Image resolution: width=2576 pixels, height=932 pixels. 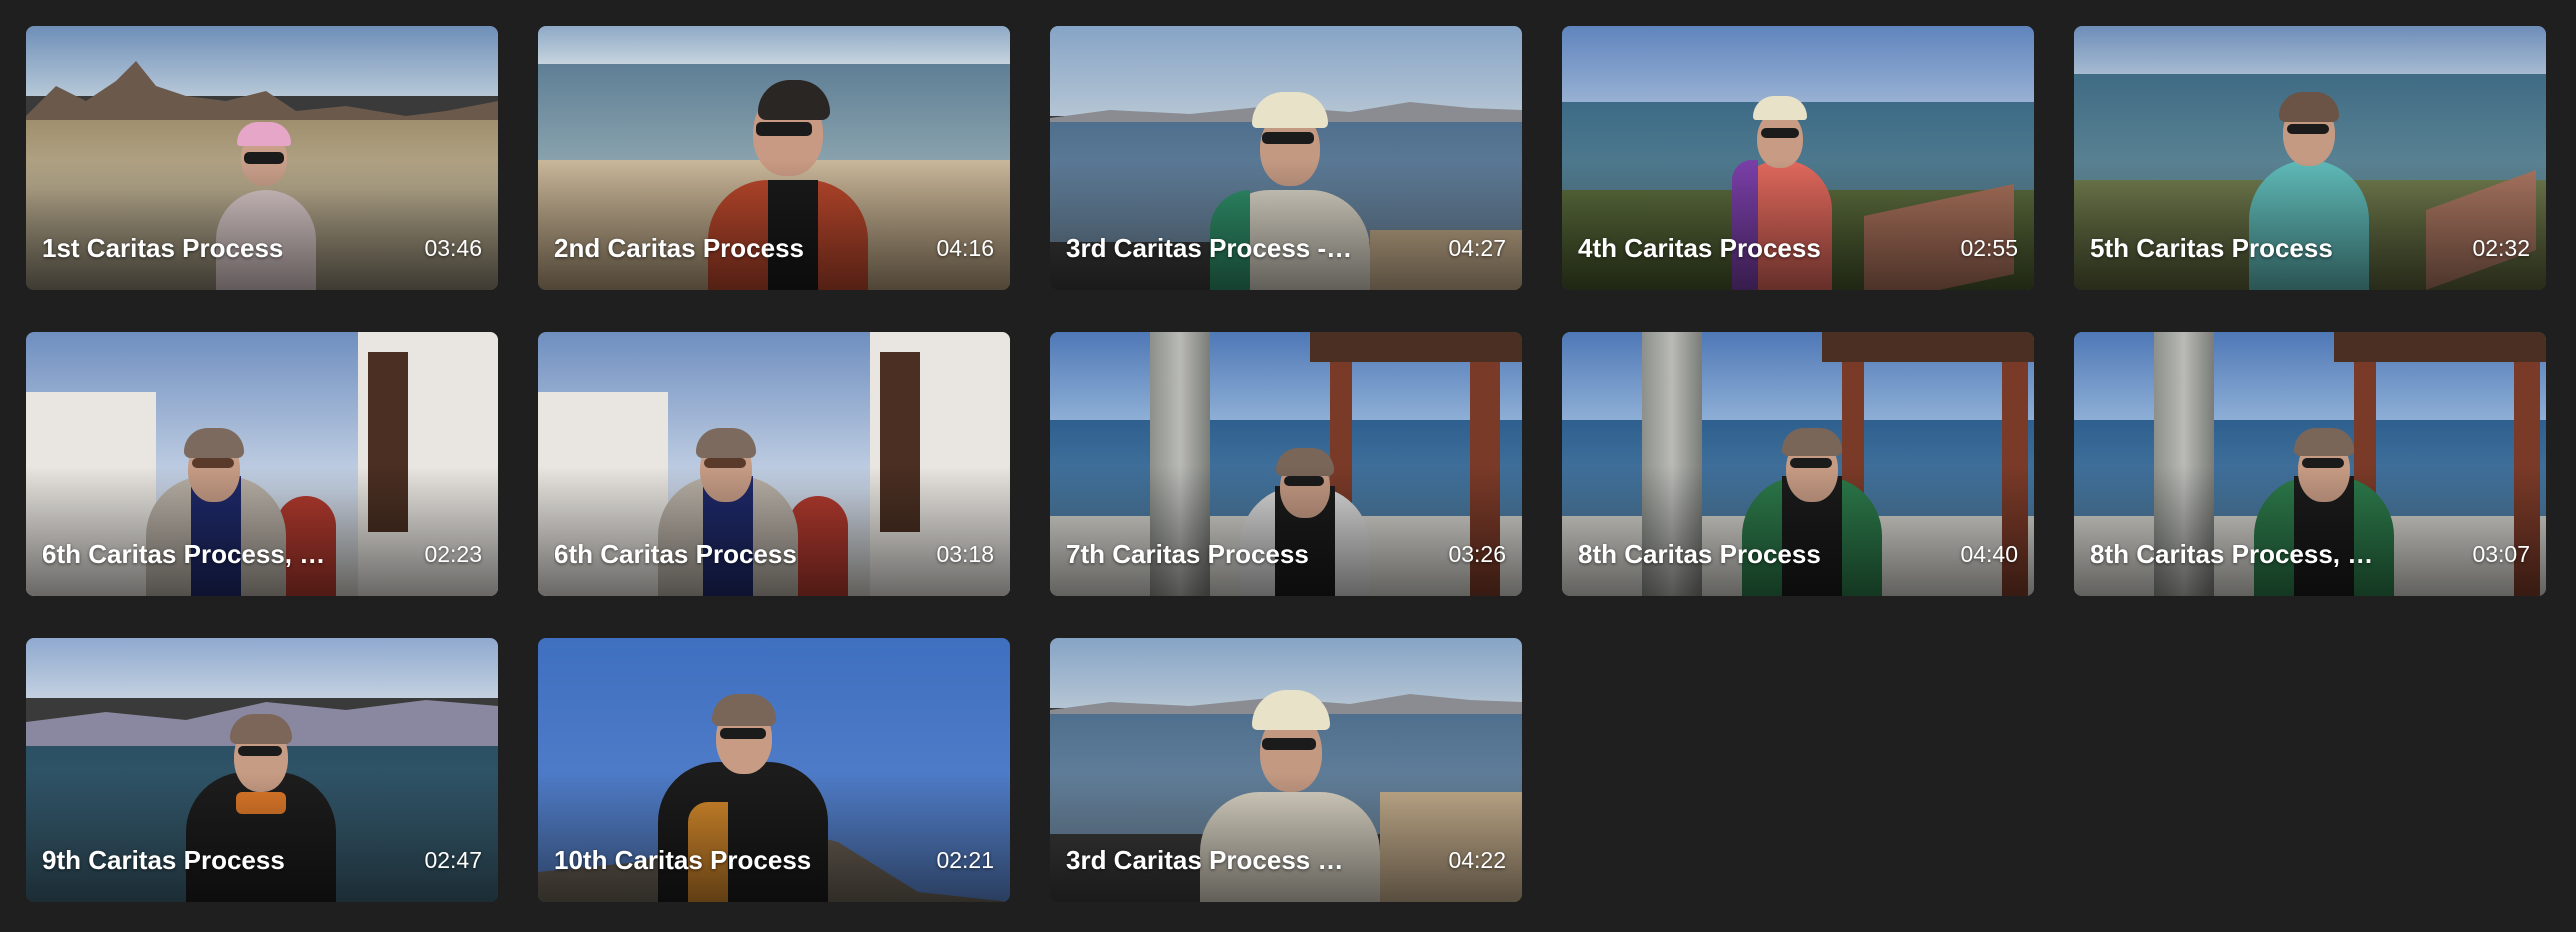 What do you see at coordinates (774, 770) in the screenshot?
I see `video-tile: 10th Caritas Process 02:21` at bounding box center [774, 770].